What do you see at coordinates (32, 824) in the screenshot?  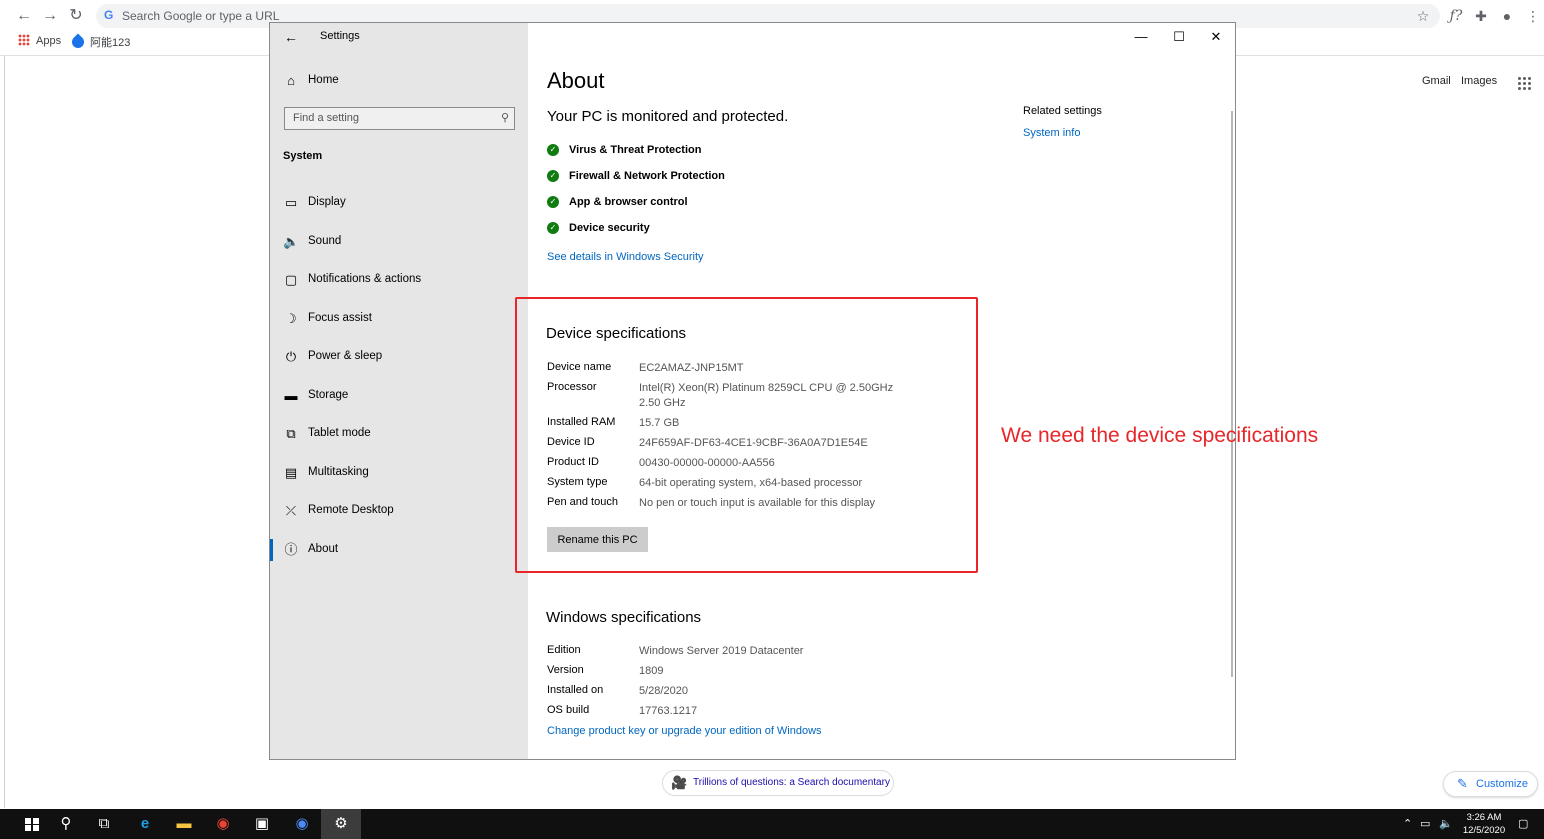 I see `windows-logo-icon` at bounding box center [32, 824].